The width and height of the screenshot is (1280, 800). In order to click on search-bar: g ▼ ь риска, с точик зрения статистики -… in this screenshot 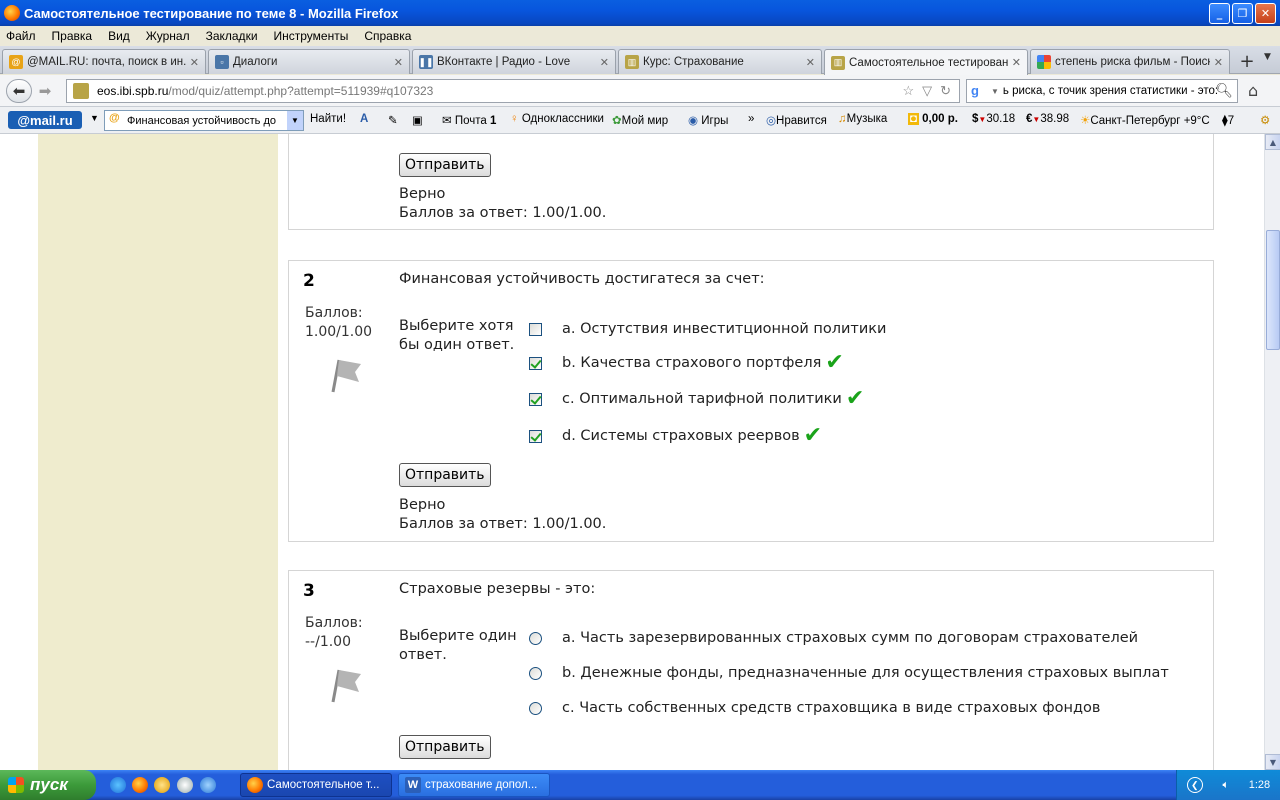, I will do `click(1102, 91)`.